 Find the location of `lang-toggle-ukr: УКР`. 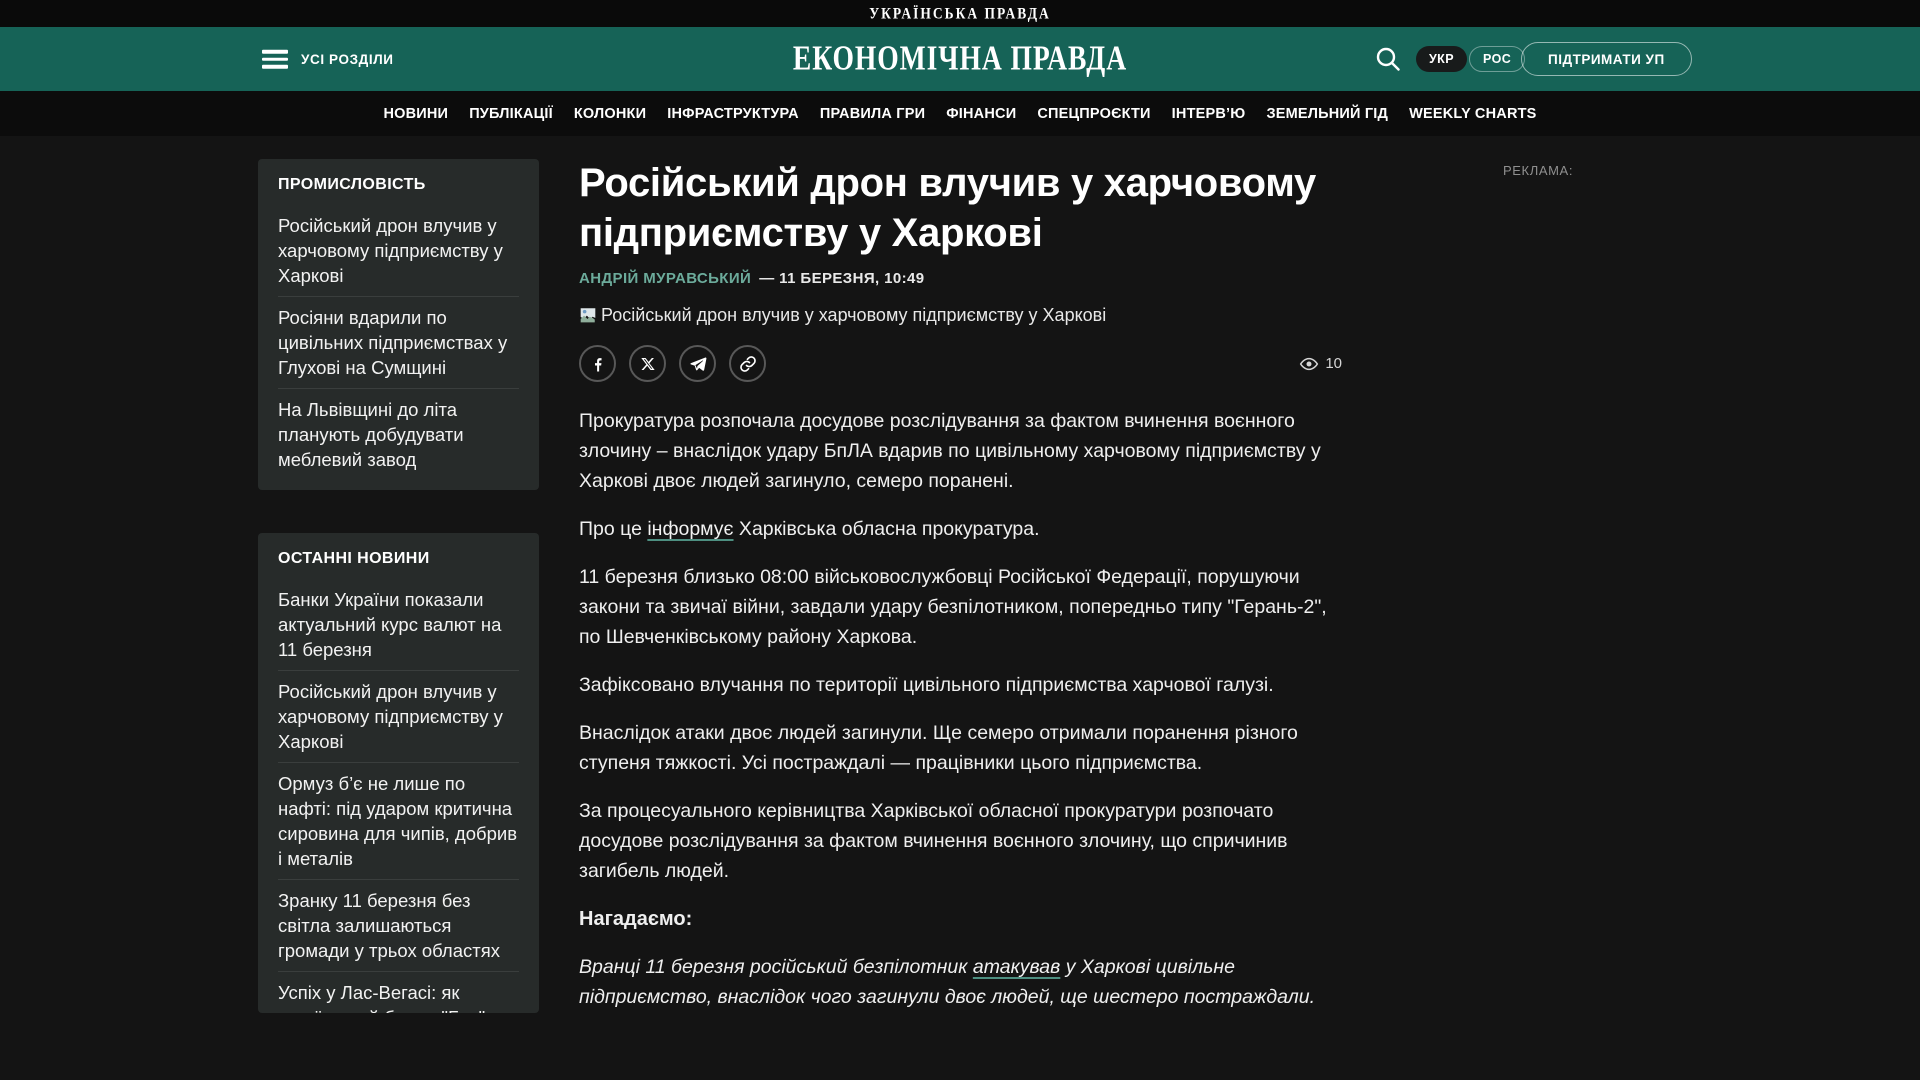

lang-toggle-ukr: УКР is located at coordinates (1441, 59).